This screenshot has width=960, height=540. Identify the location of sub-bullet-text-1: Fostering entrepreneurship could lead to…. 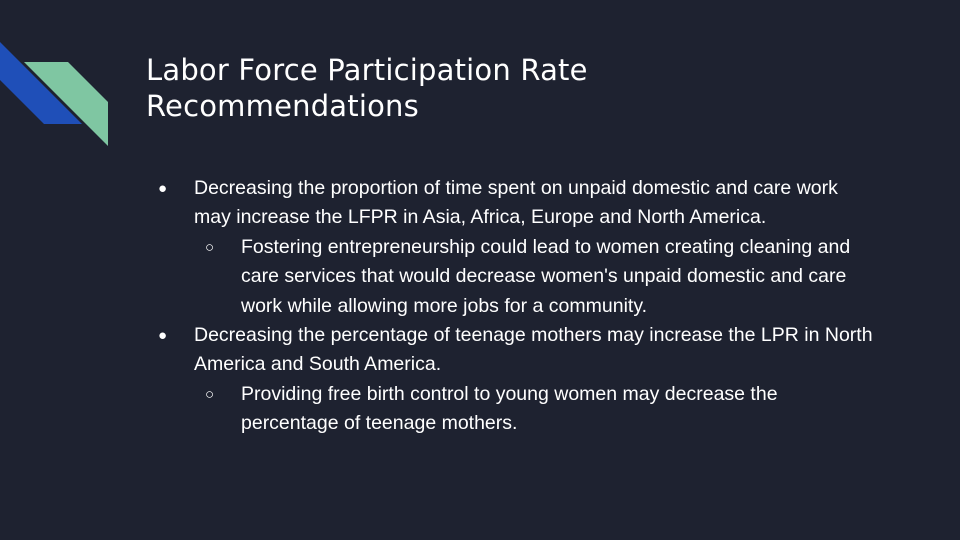
(546, 276).